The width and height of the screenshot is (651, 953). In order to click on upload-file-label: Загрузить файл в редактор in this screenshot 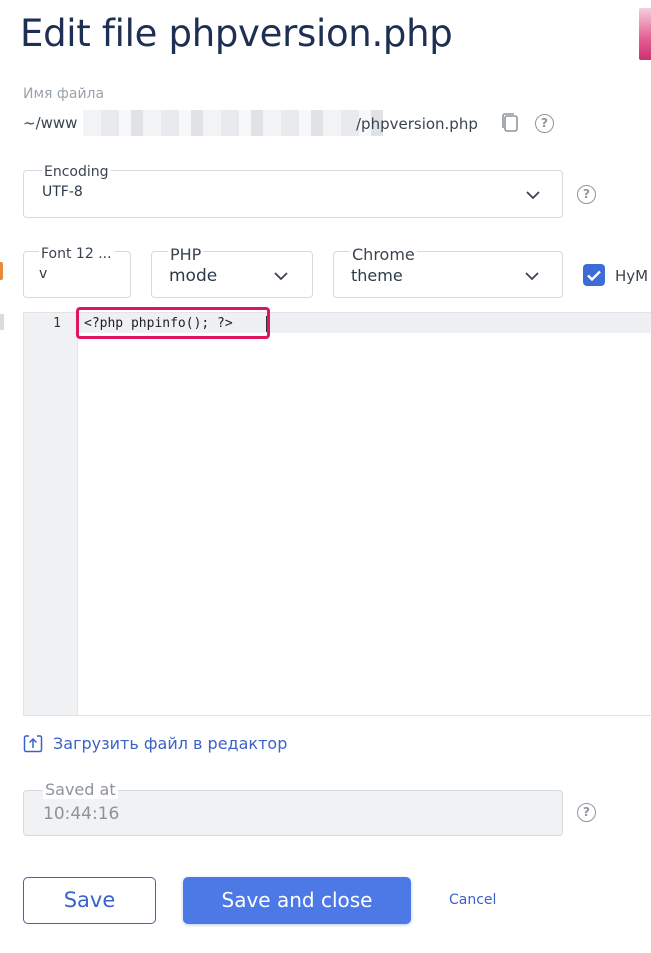, I will do `click(170, 743)`.